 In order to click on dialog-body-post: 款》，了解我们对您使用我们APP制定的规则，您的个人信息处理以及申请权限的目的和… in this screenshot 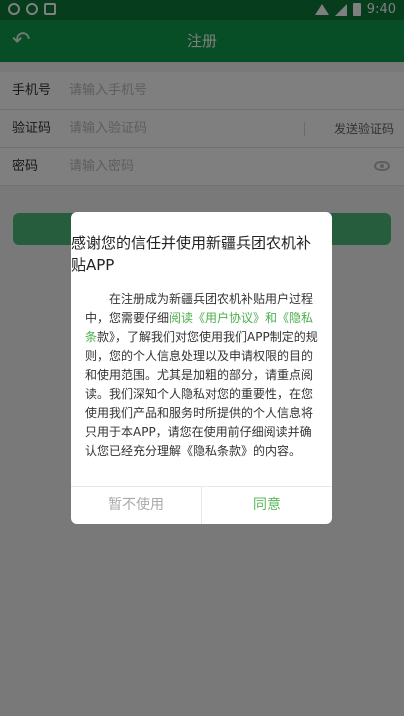, I will do `click(201, 394)`.